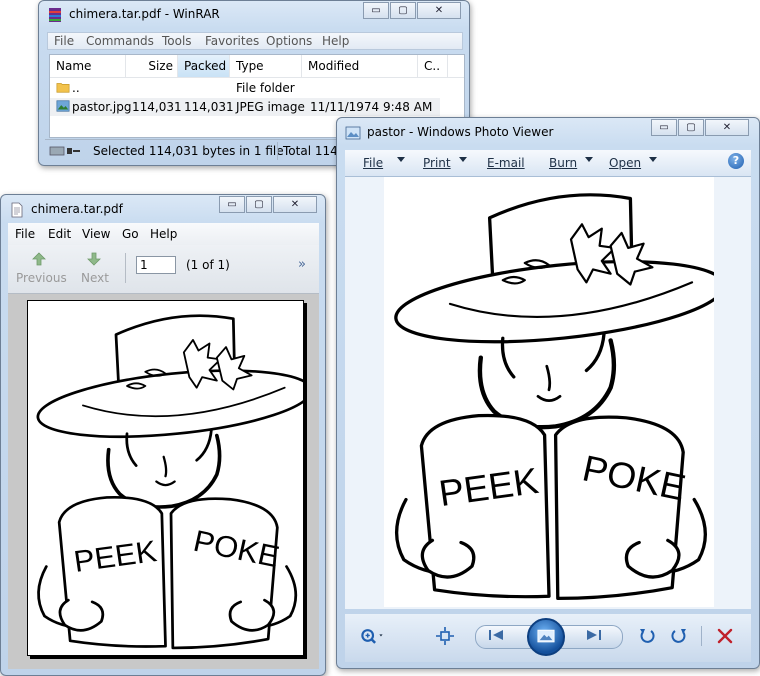  What do you see at coordinates (17, 210) in the screenshot?
I see `document-icon` at bounding box center [17, 210].